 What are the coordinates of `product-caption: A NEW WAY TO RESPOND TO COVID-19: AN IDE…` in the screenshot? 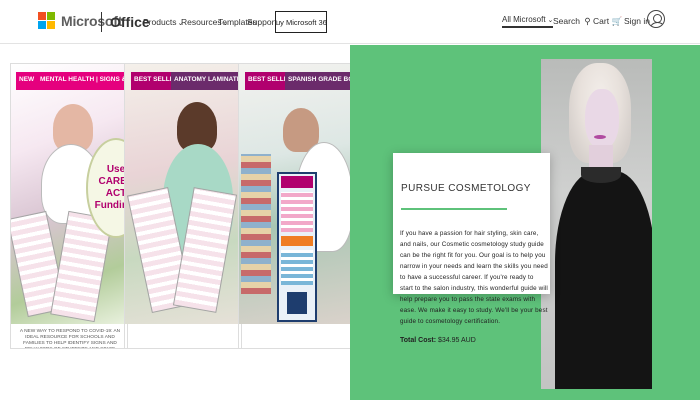 It's located at (70, 338).